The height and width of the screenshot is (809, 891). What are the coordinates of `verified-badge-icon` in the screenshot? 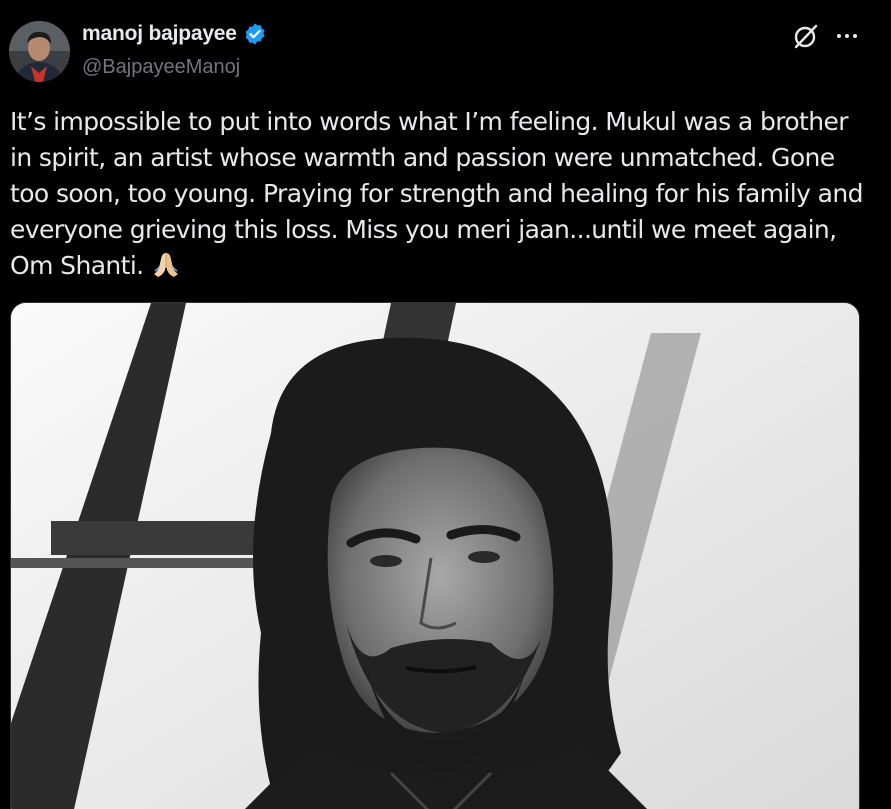 It's located at (255, 34).